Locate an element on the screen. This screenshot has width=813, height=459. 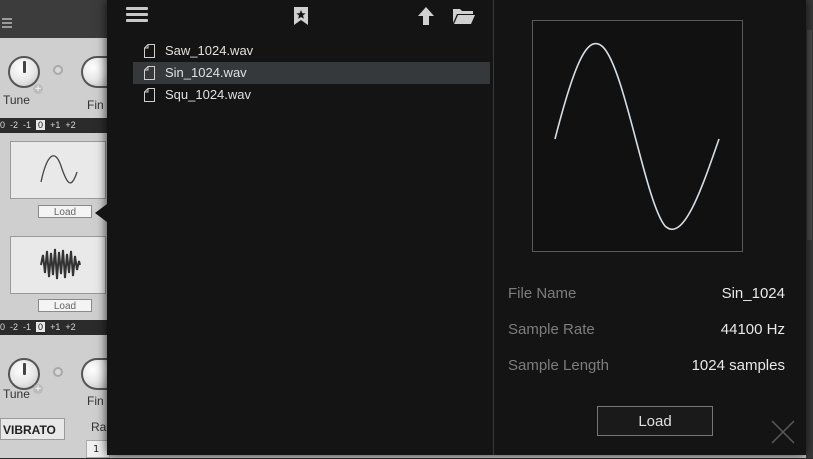
folder-icon is located at coordinates (464, 16).